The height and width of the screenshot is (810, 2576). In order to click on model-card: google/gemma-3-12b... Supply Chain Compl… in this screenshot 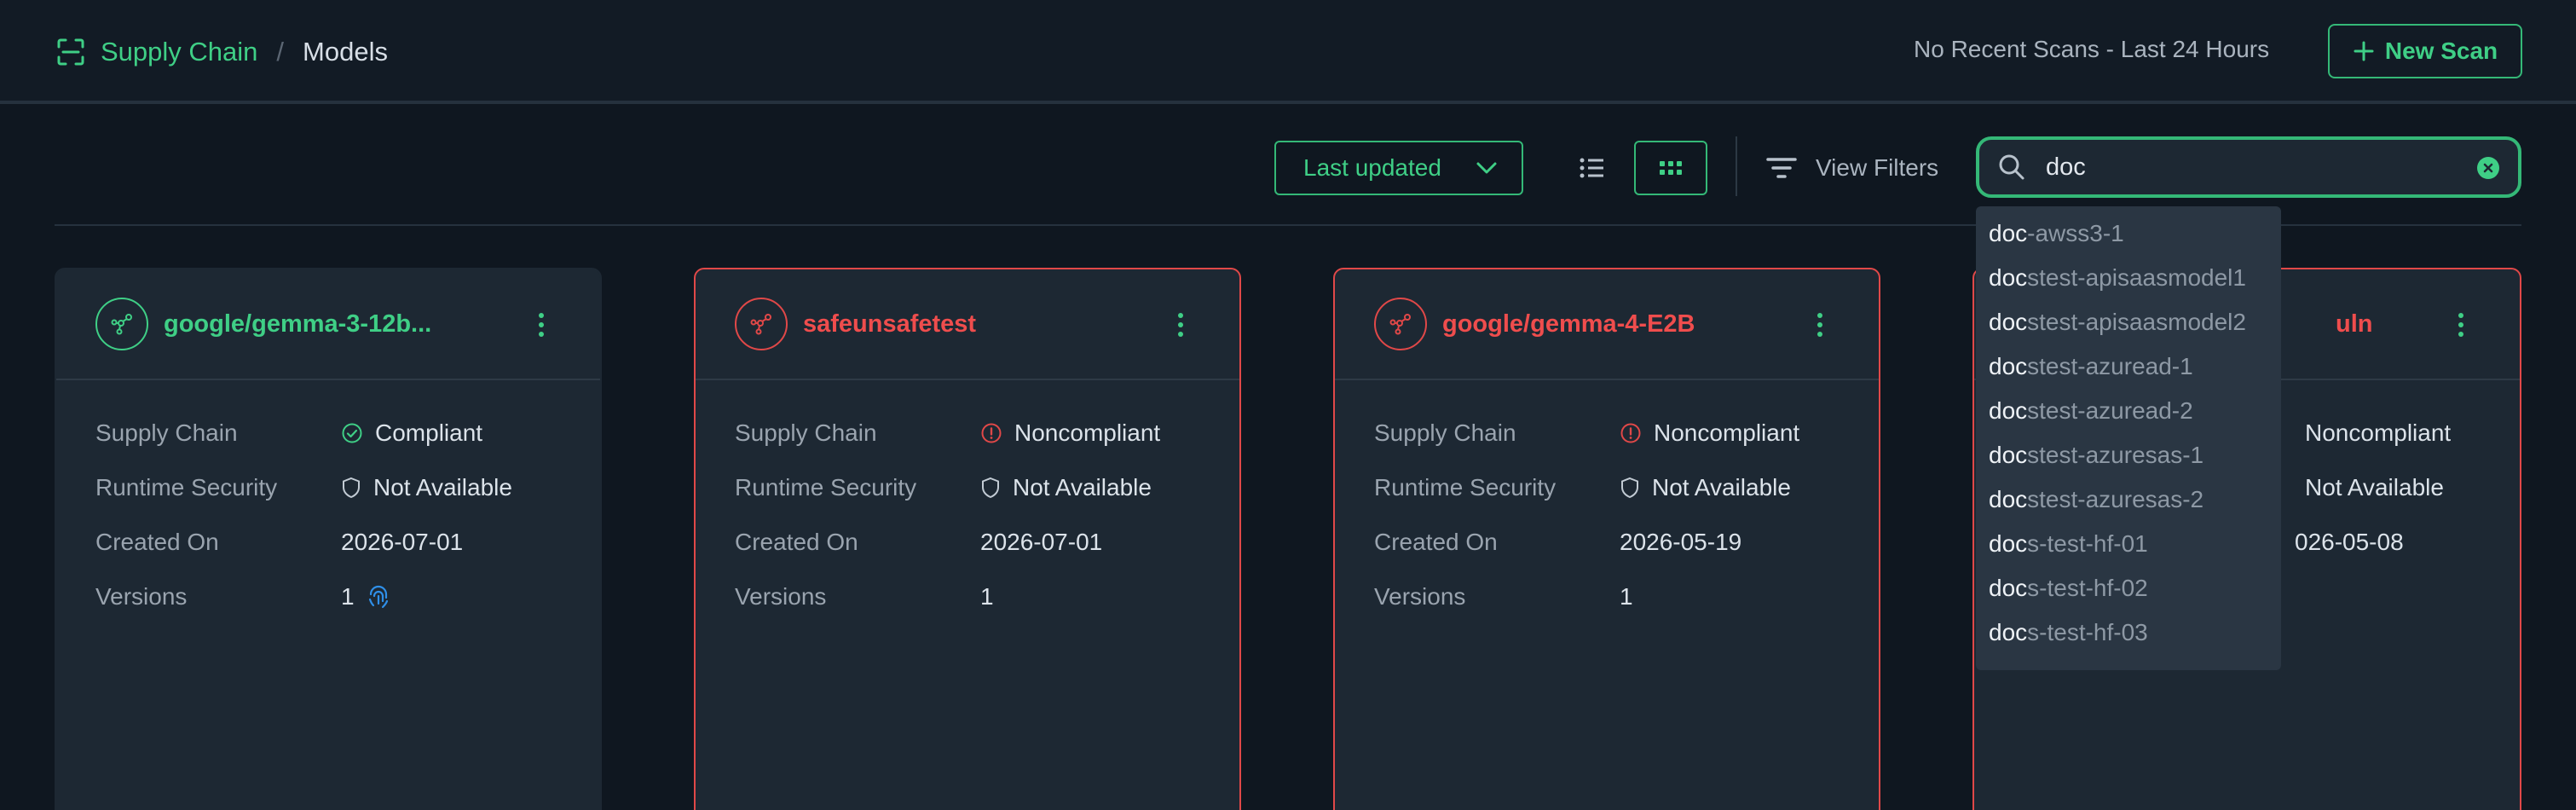, I will do `click(328, 539)`.